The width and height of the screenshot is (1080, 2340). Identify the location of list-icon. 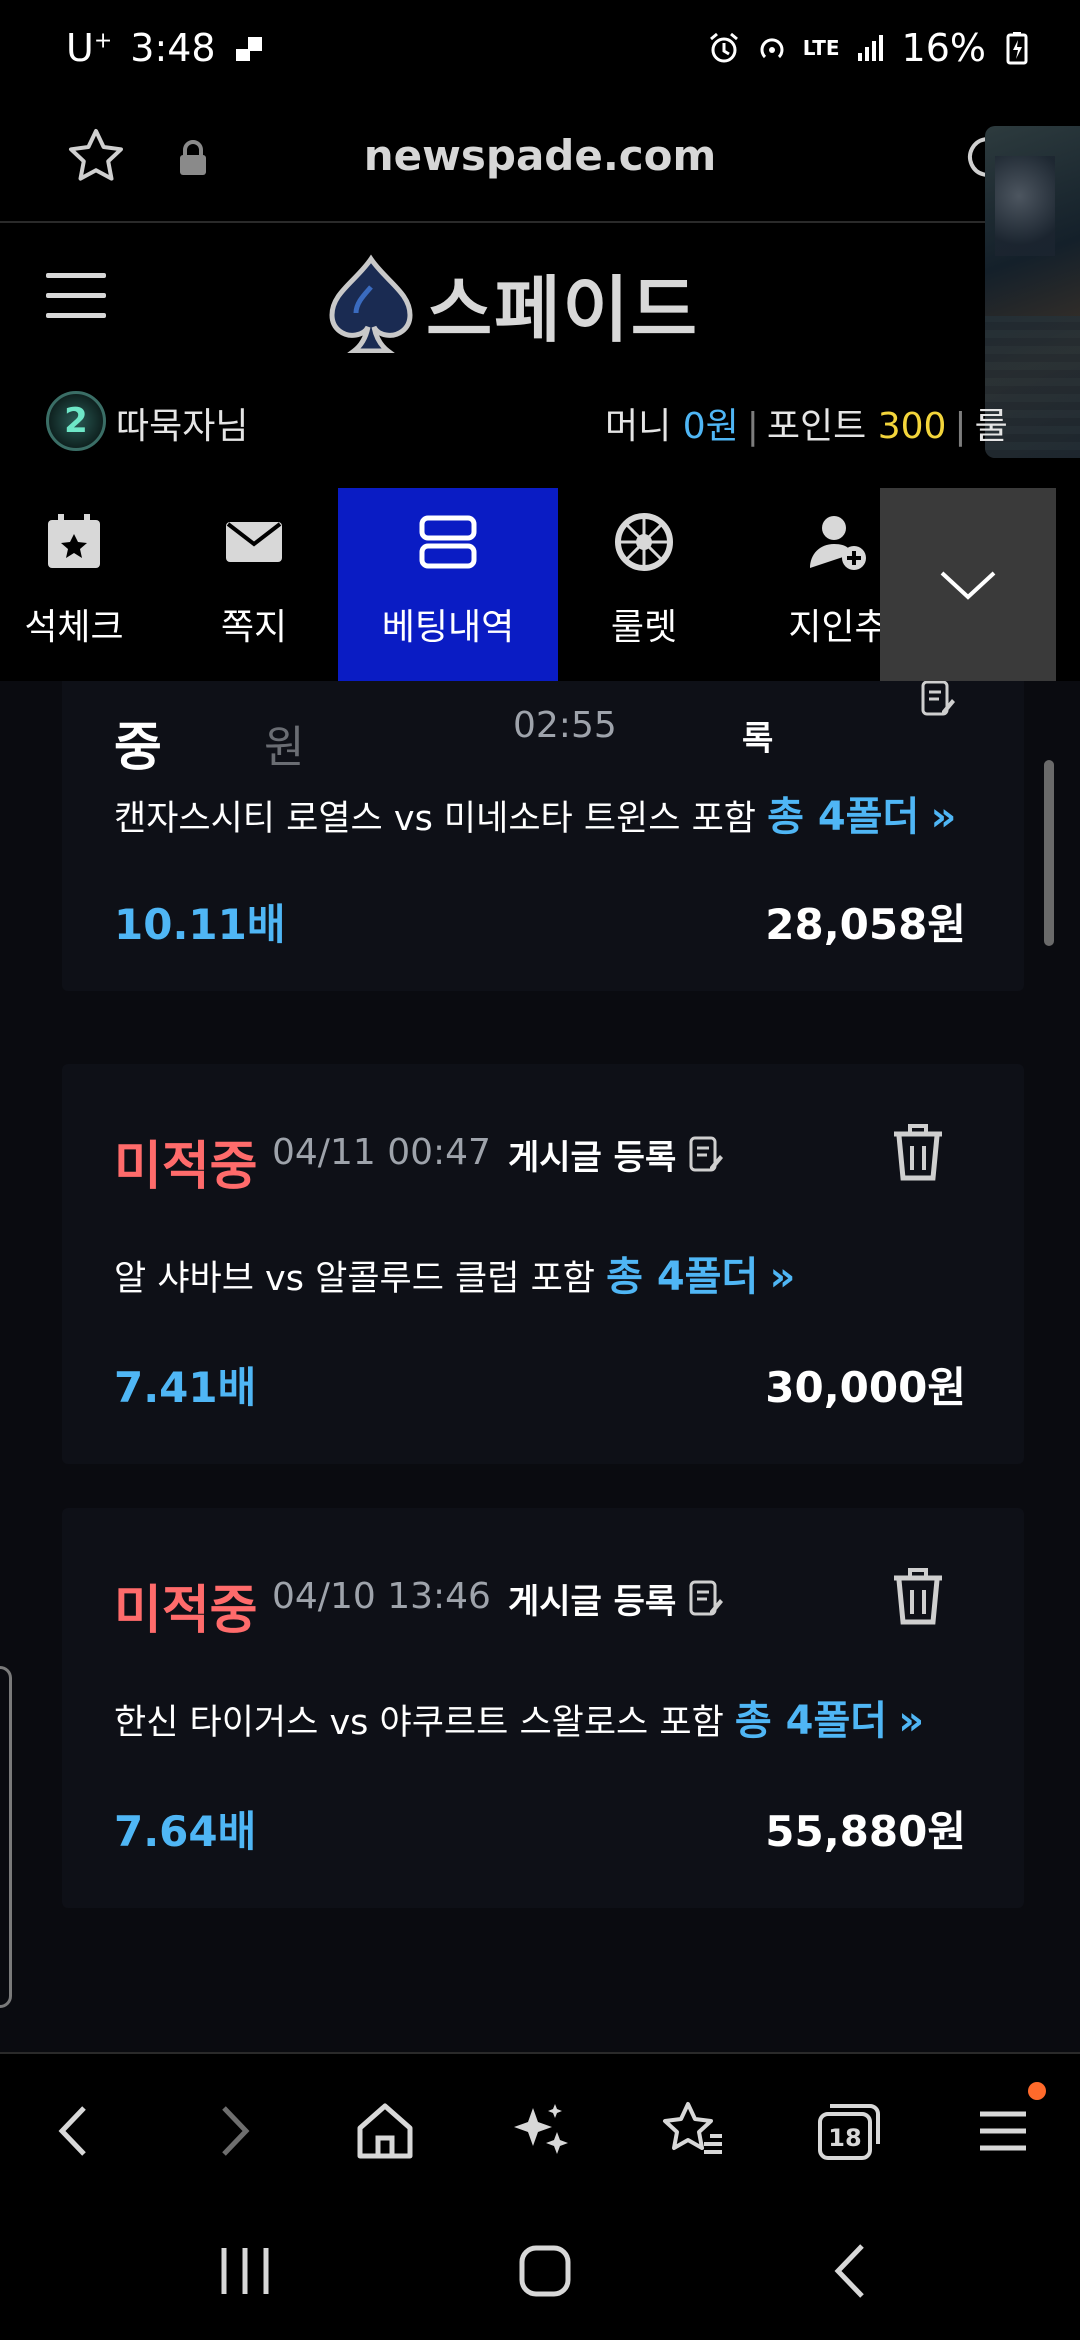
(448, 542).